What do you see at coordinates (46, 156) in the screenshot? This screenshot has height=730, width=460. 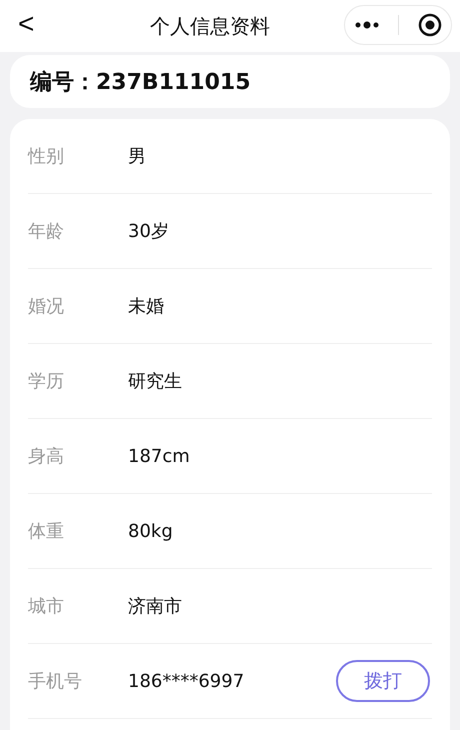 I see `field-label: 性别` at bounding box center [46, 156].